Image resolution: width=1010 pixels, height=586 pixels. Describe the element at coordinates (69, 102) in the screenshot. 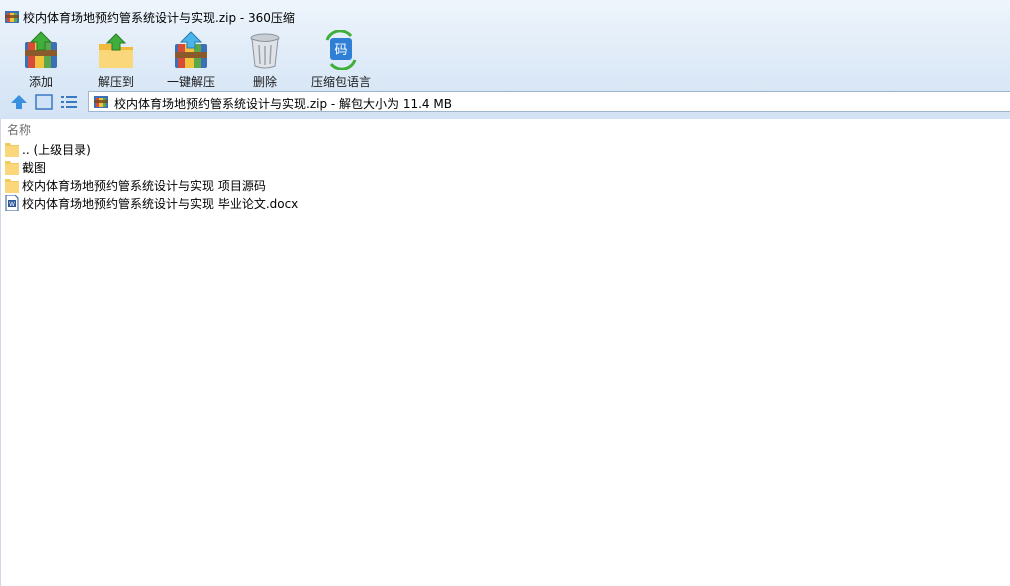

I see `list-view-icon` at that location.